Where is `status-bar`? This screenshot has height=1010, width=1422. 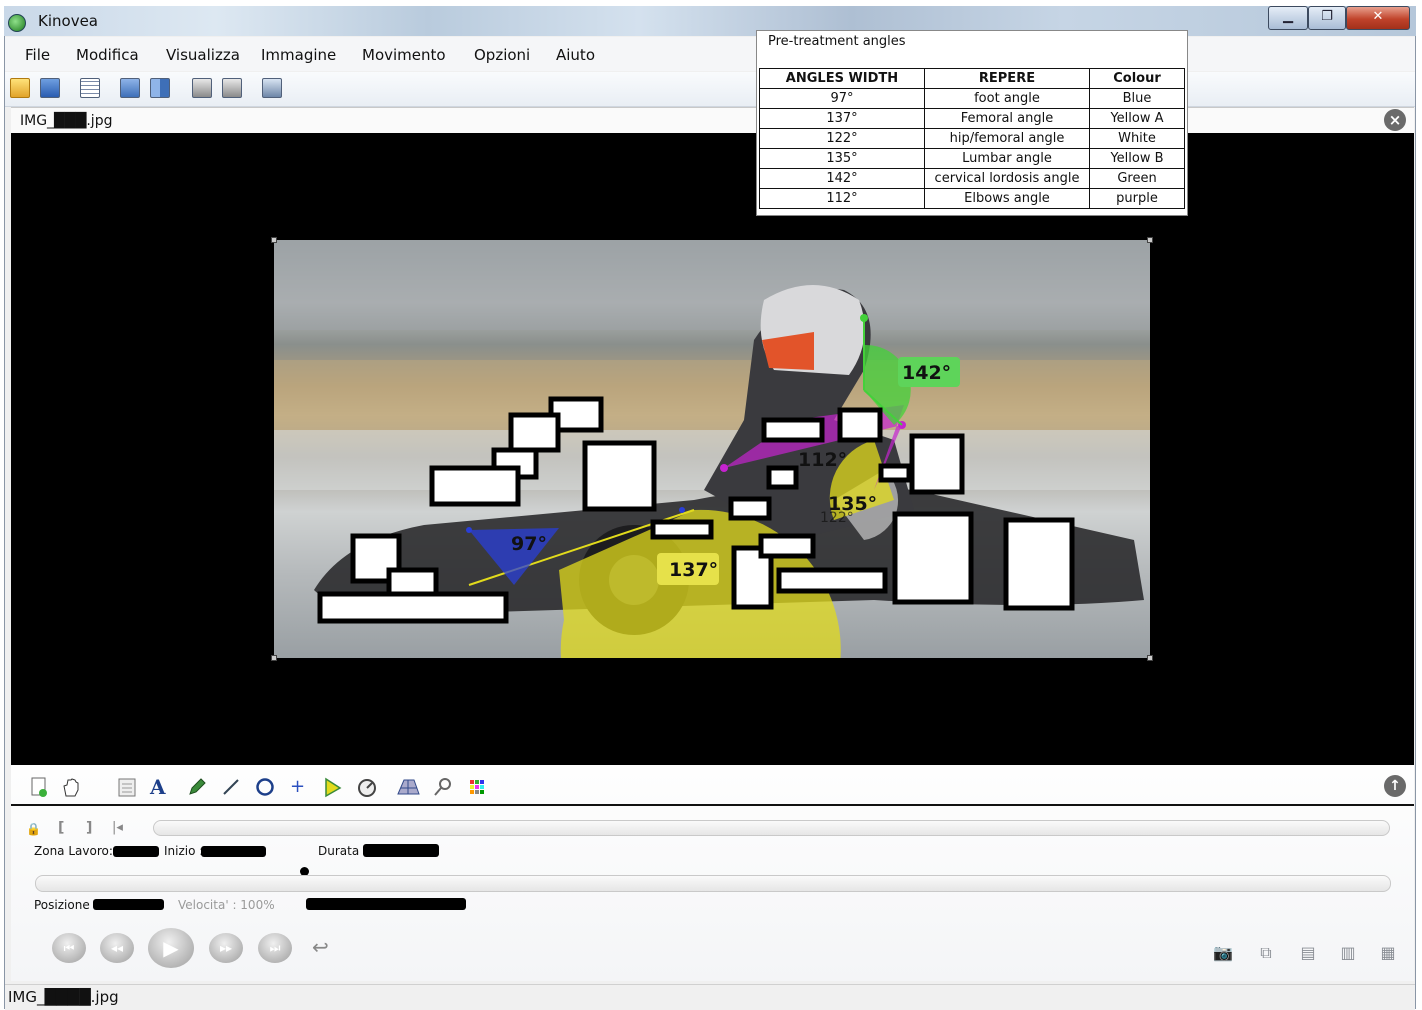
status-bar is located at coordinates (710, 997).